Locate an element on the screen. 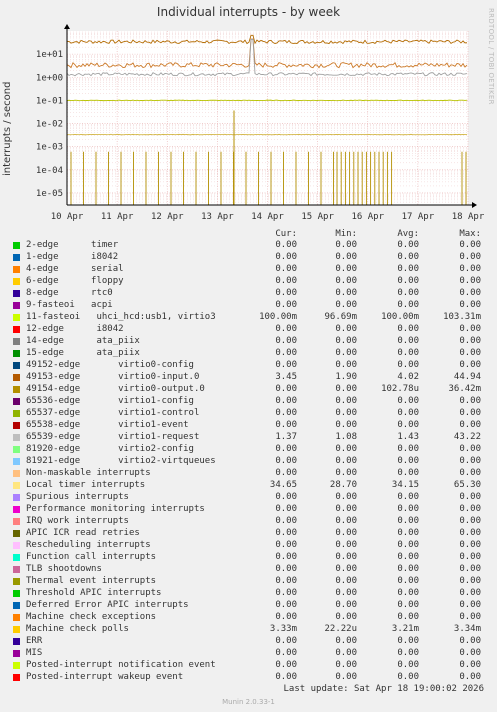 The height and width of the screenshot is (712, 497). legend-label: 1-edge i8042 is located at coordinates (72, 257).